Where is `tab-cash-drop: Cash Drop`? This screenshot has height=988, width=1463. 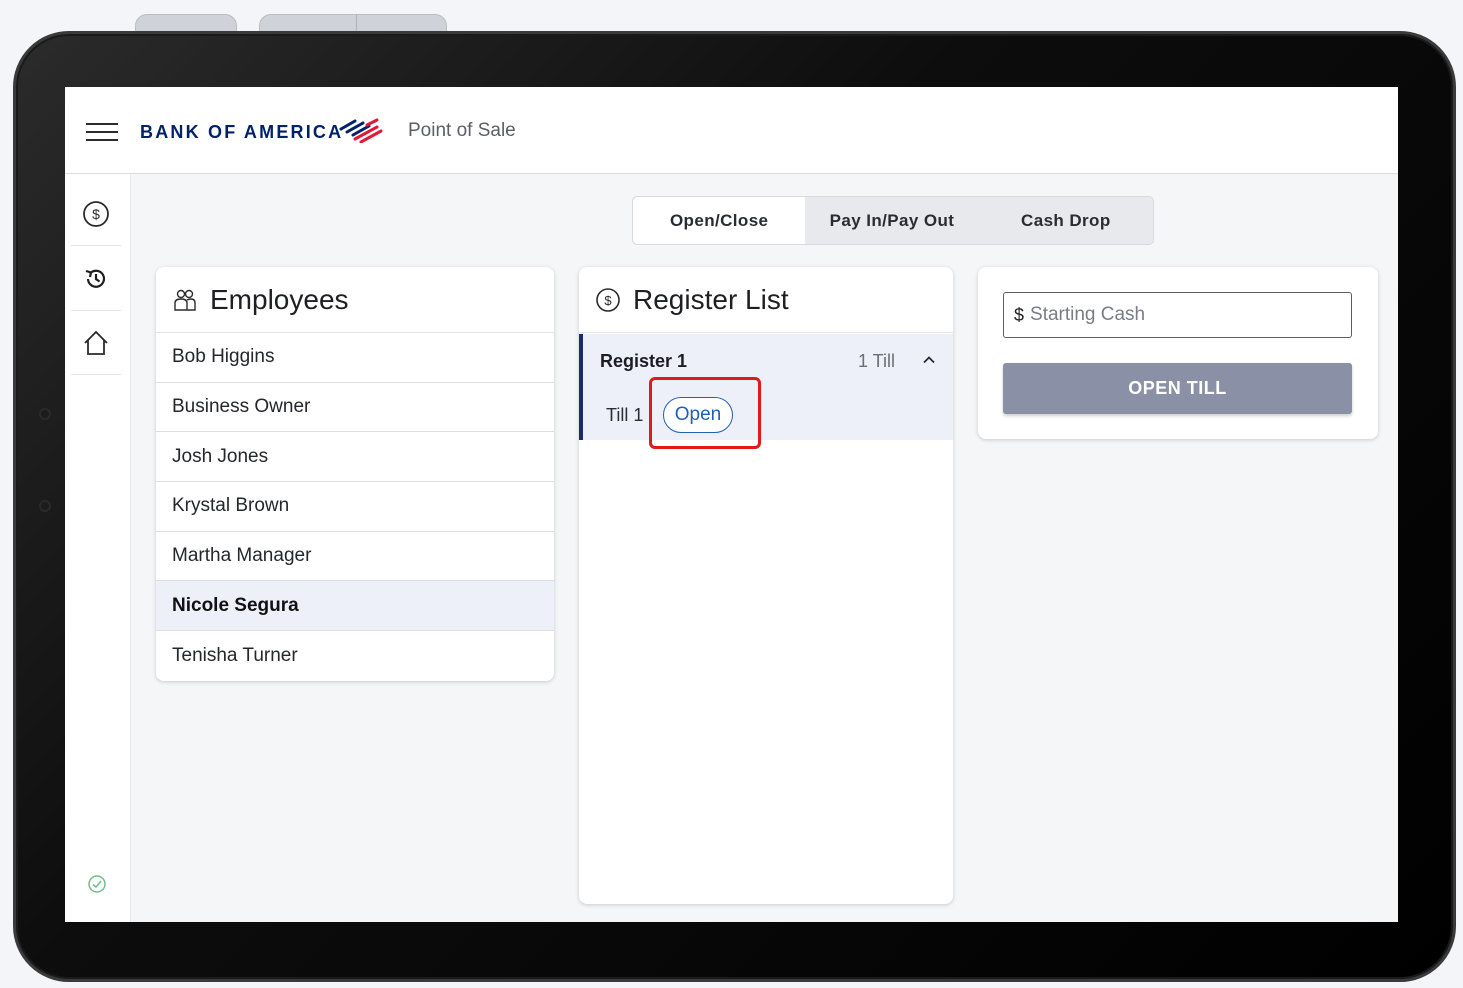
tab-cash-drop: Cash Drop is located at coordinates (1066, 220).